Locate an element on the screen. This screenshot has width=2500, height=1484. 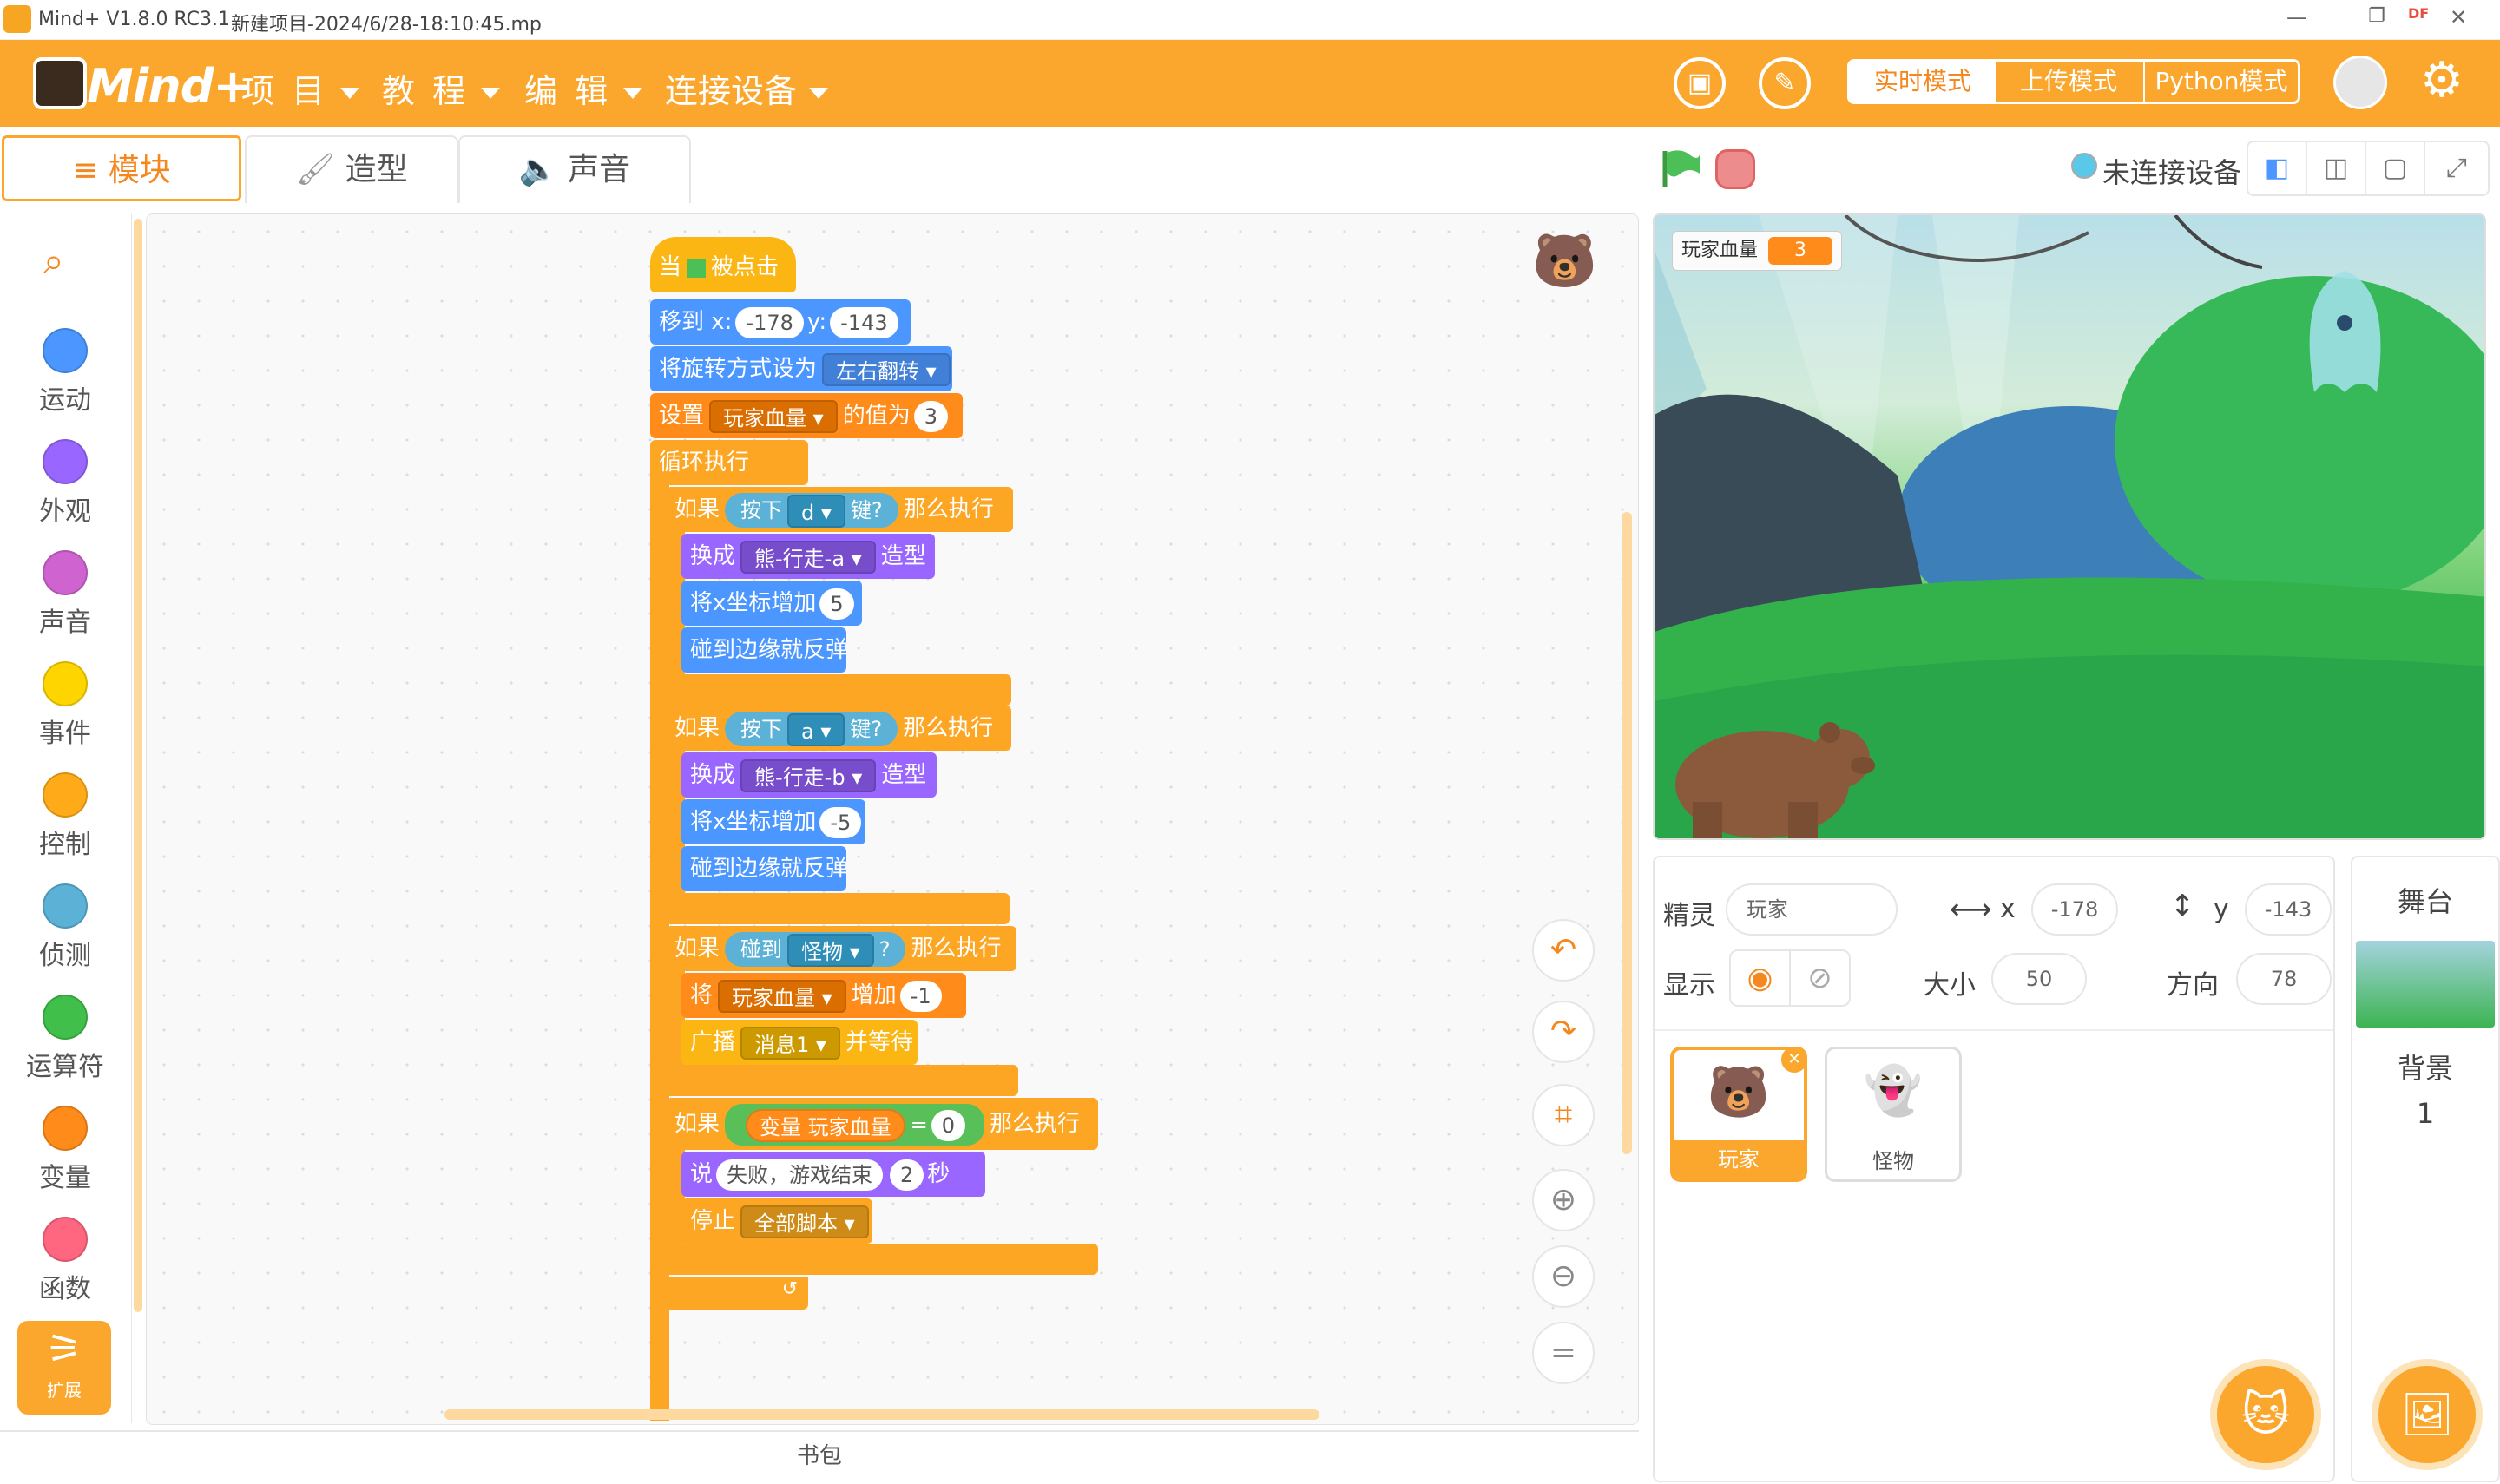
switch-costume-a-block: 换成 熊-行走-a ▾ 造型 is located at coordinates (808, 556).